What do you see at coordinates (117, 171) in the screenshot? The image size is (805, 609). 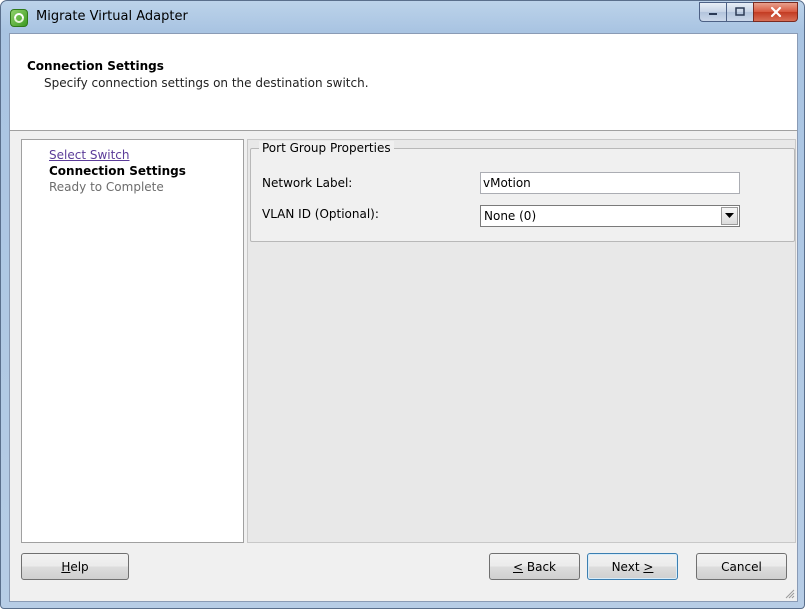 I see `step-connection-settings: Connection Settings` at bounding box center [117, 171].